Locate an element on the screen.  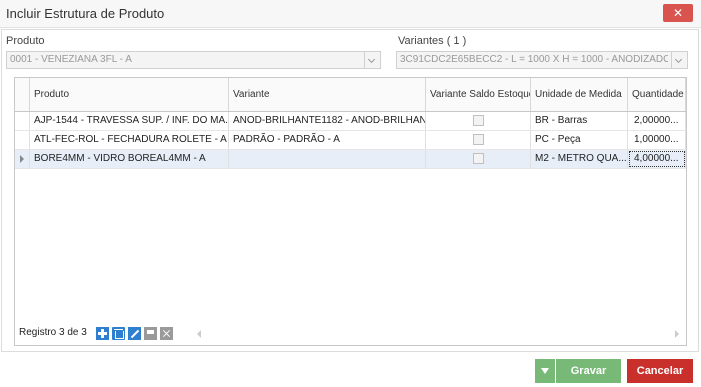
variantes-label: Variantes ( 1 ) is located at coordinates (432, 41).